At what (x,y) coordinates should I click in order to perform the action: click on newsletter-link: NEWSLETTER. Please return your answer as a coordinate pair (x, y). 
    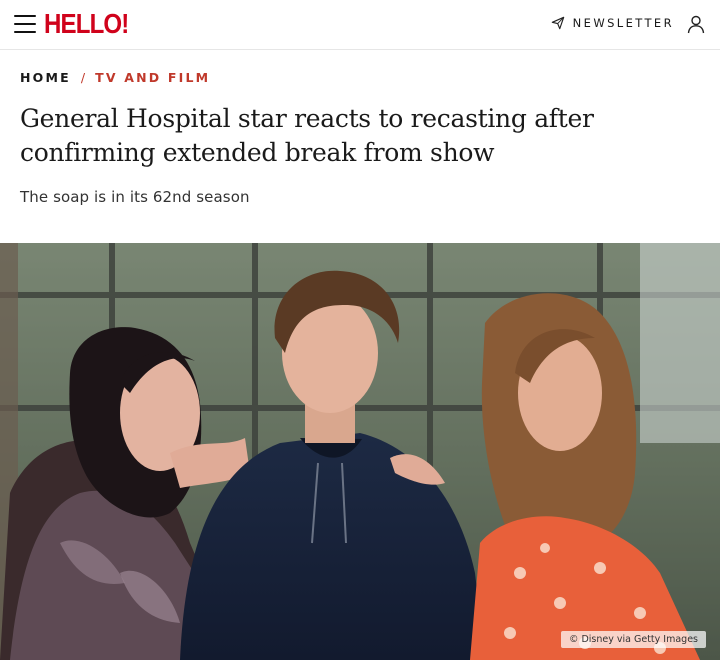
    Looking at the image, I should click on (612, 23).